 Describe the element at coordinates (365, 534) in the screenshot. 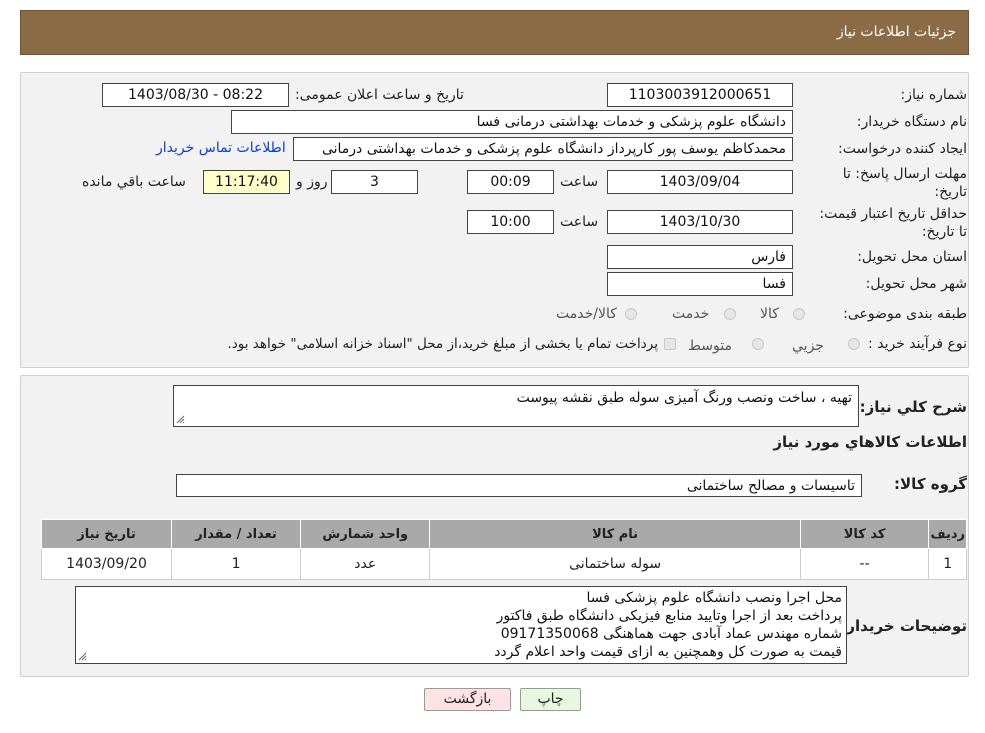

I see `col-unit-header: واحد شمارش` at that location.